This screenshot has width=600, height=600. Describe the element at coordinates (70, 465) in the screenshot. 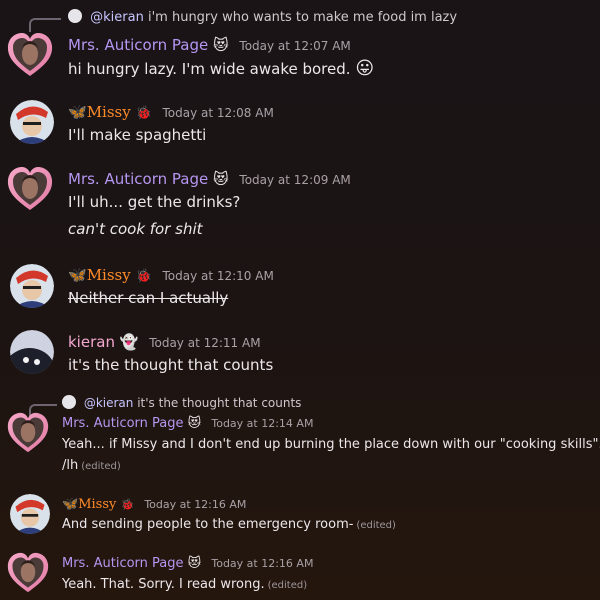

I see `message-text: /lh` at that location.